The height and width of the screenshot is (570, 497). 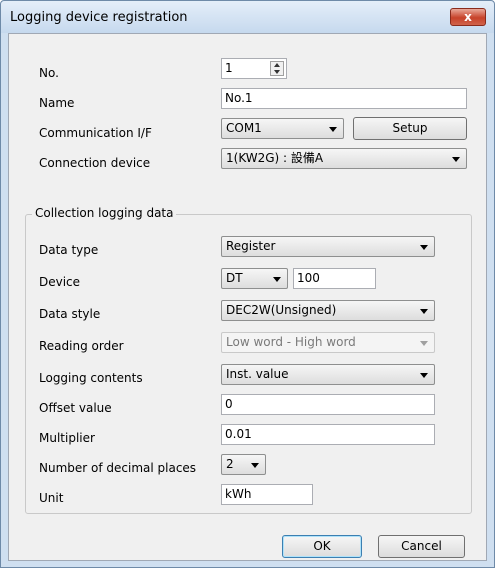 I want to click on spin-arrows-icon, so click(x=277, y=68).